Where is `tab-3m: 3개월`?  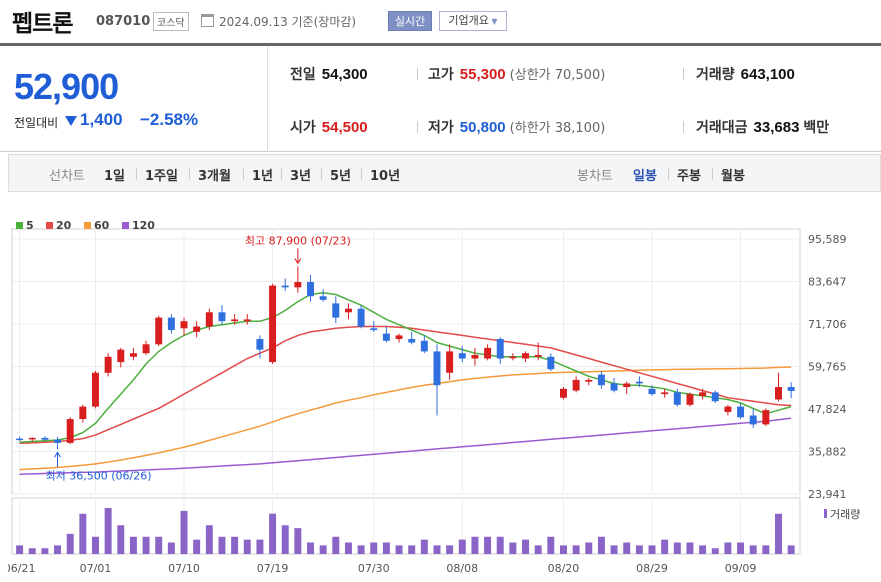
tab-3m: 3개월 is located at coordinates (214, 174).